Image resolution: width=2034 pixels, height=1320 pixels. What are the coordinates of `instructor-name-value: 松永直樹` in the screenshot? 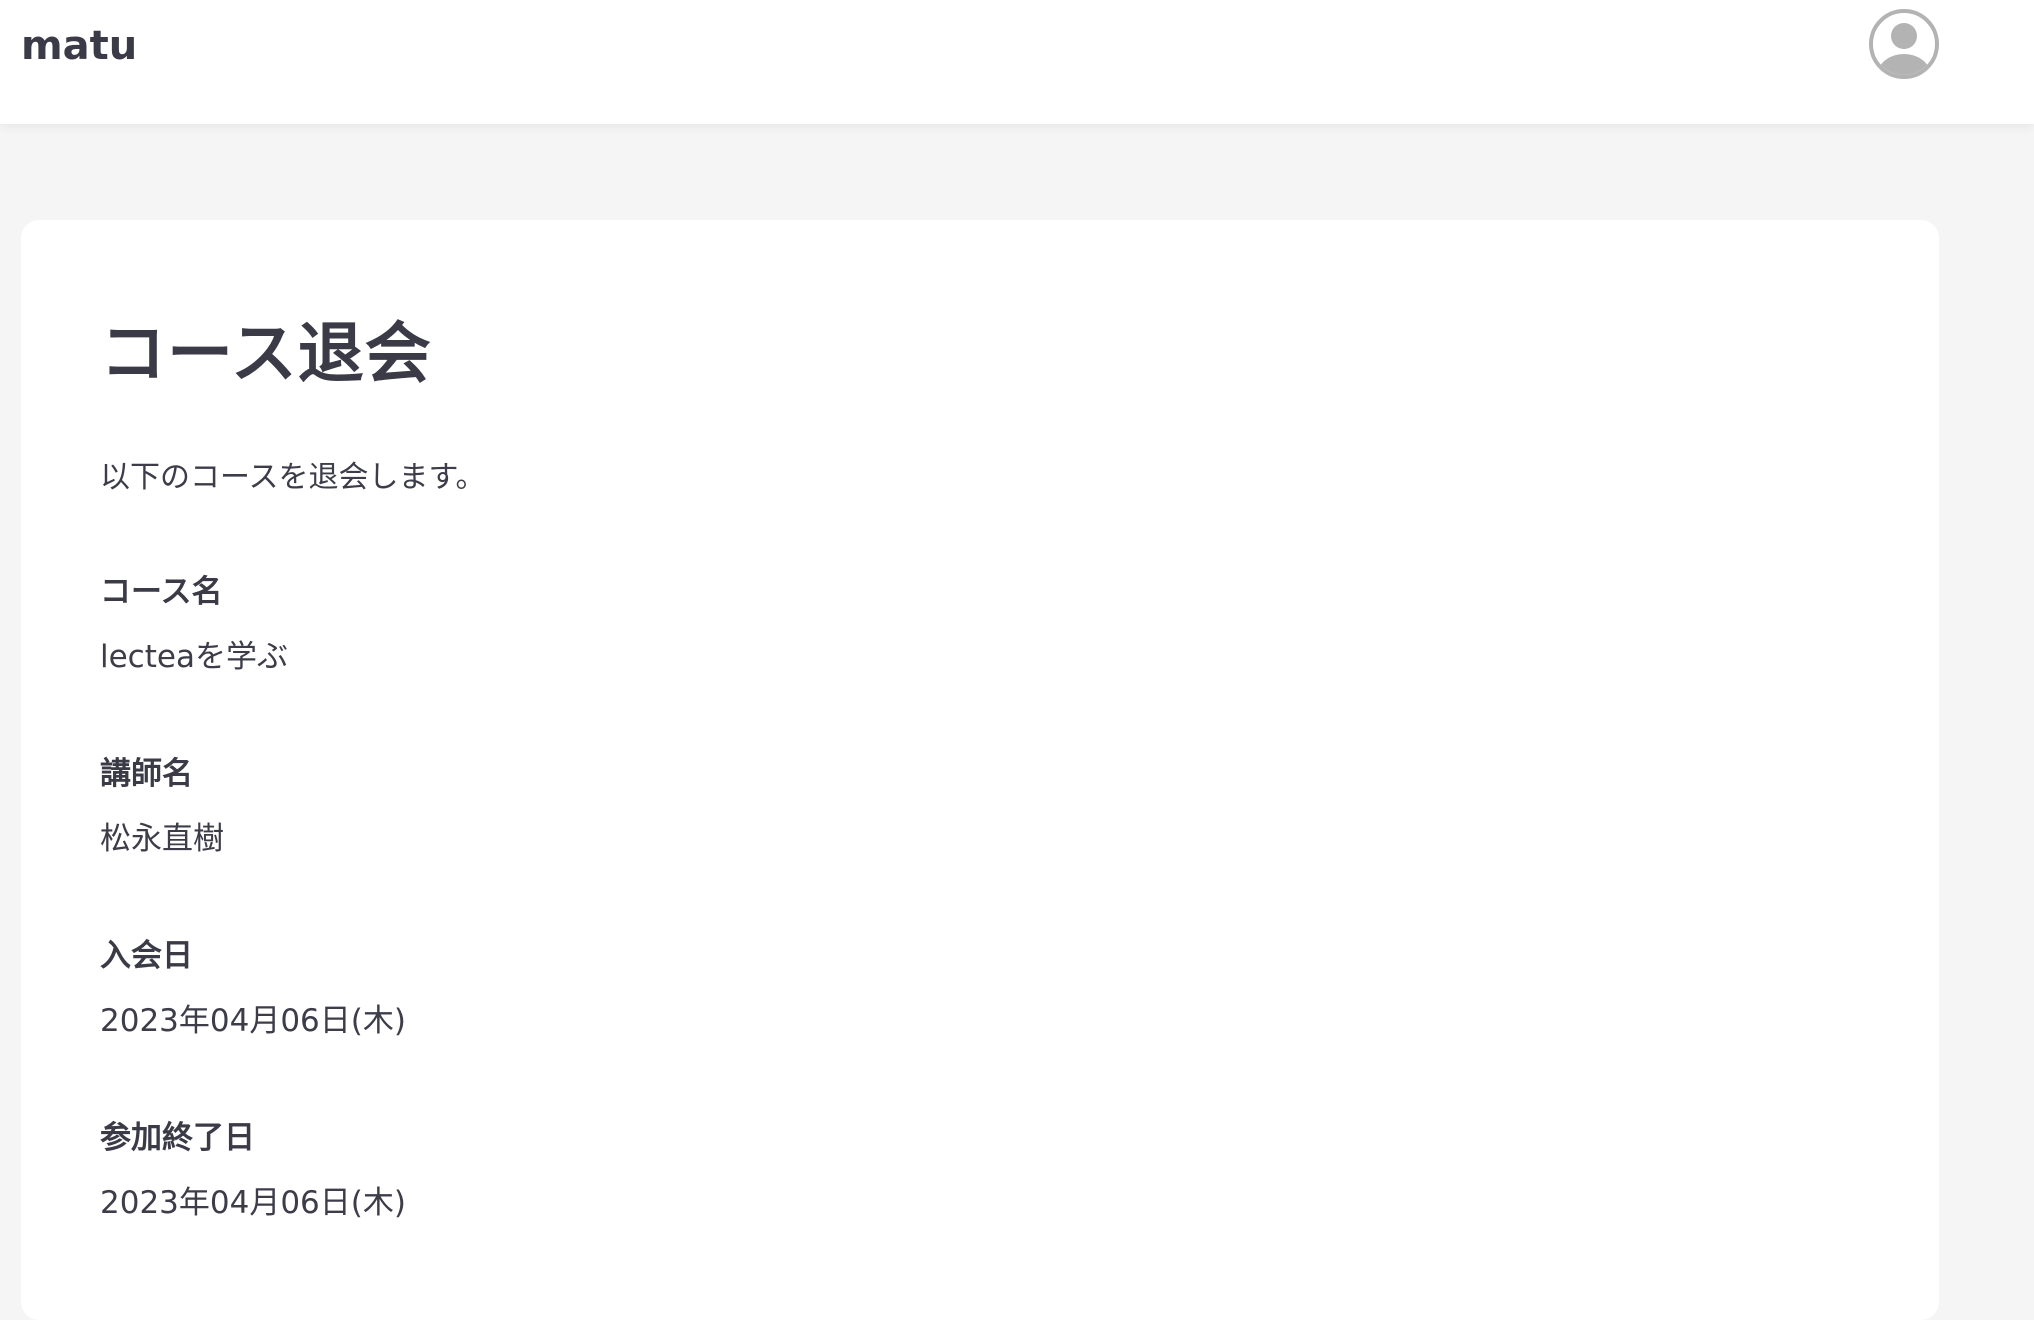 It's located at (162, 839).